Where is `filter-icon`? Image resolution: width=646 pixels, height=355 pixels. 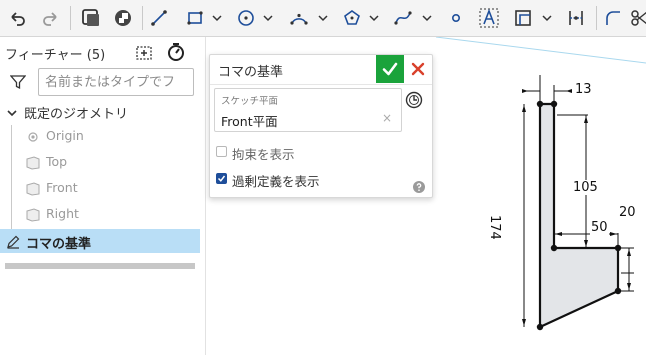 filter-icon is located at coordinates (18, 84).